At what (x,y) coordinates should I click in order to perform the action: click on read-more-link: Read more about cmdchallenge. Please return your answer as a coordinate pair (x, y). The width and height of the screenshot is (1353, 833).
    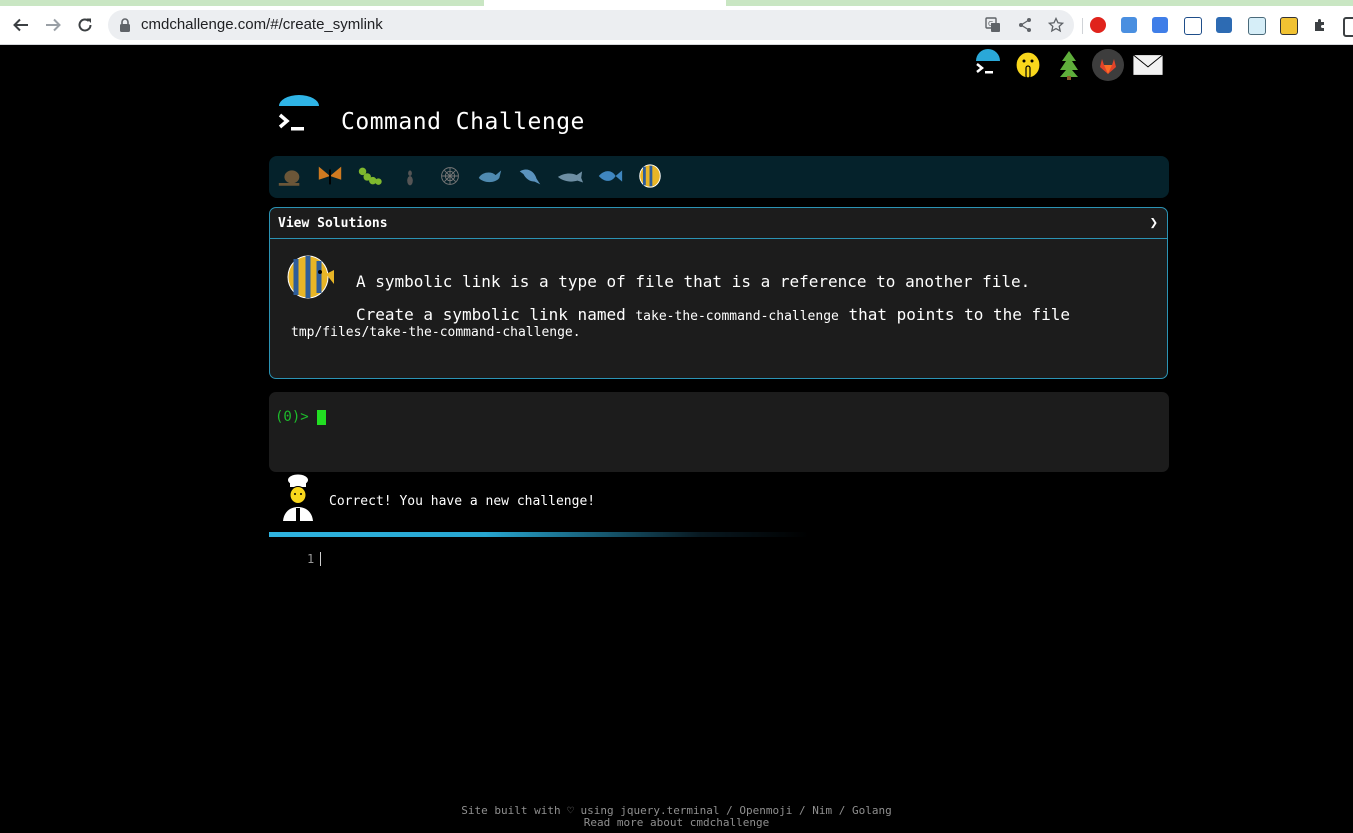
    Looking at the image, I should click on (676, 823).